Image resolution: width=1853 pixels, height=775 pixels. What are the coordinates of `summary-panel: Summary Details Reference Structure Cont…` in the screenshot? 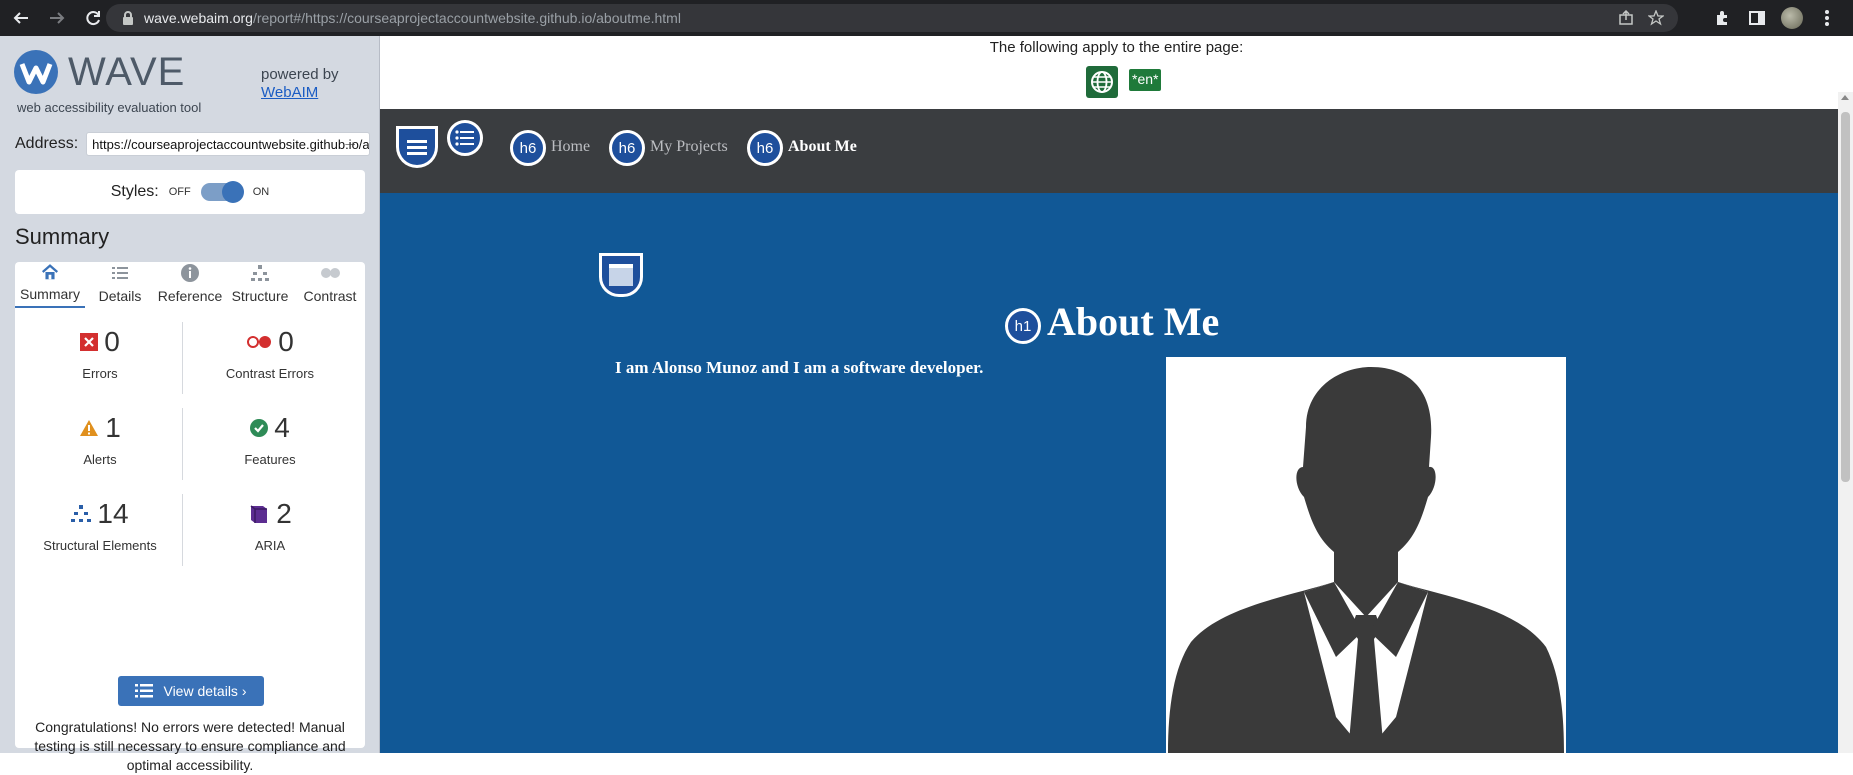 It's located at (190, 517).